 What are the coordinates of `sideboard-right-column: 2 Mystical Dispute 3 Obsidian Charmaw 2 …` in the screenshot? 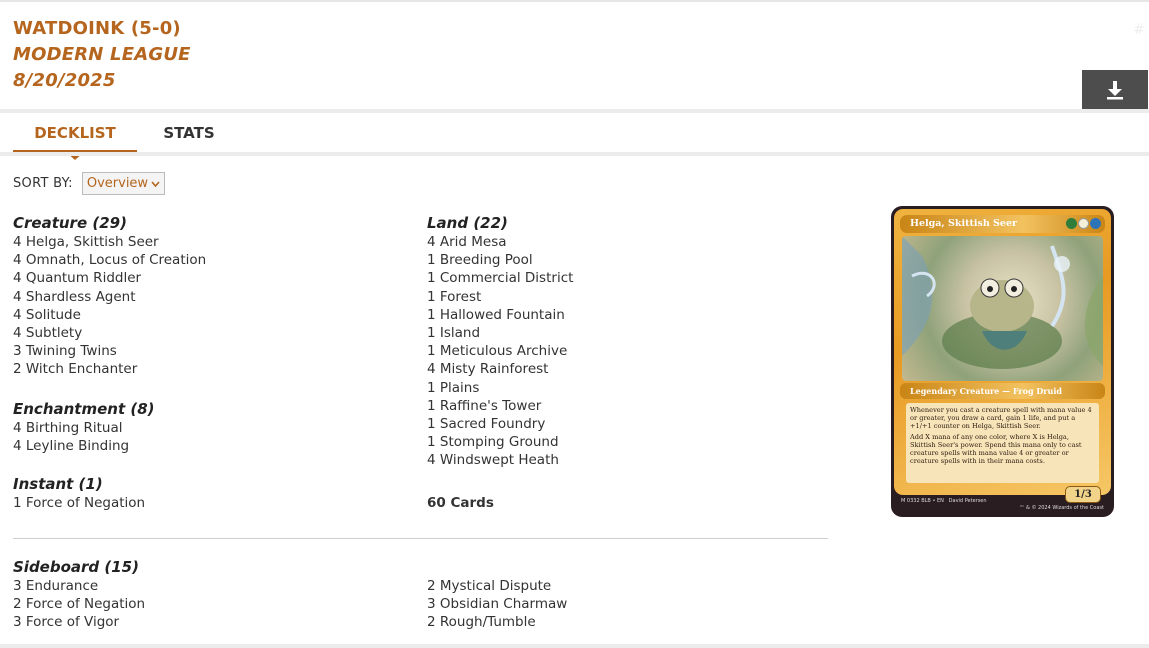 It's located at (617, 604).